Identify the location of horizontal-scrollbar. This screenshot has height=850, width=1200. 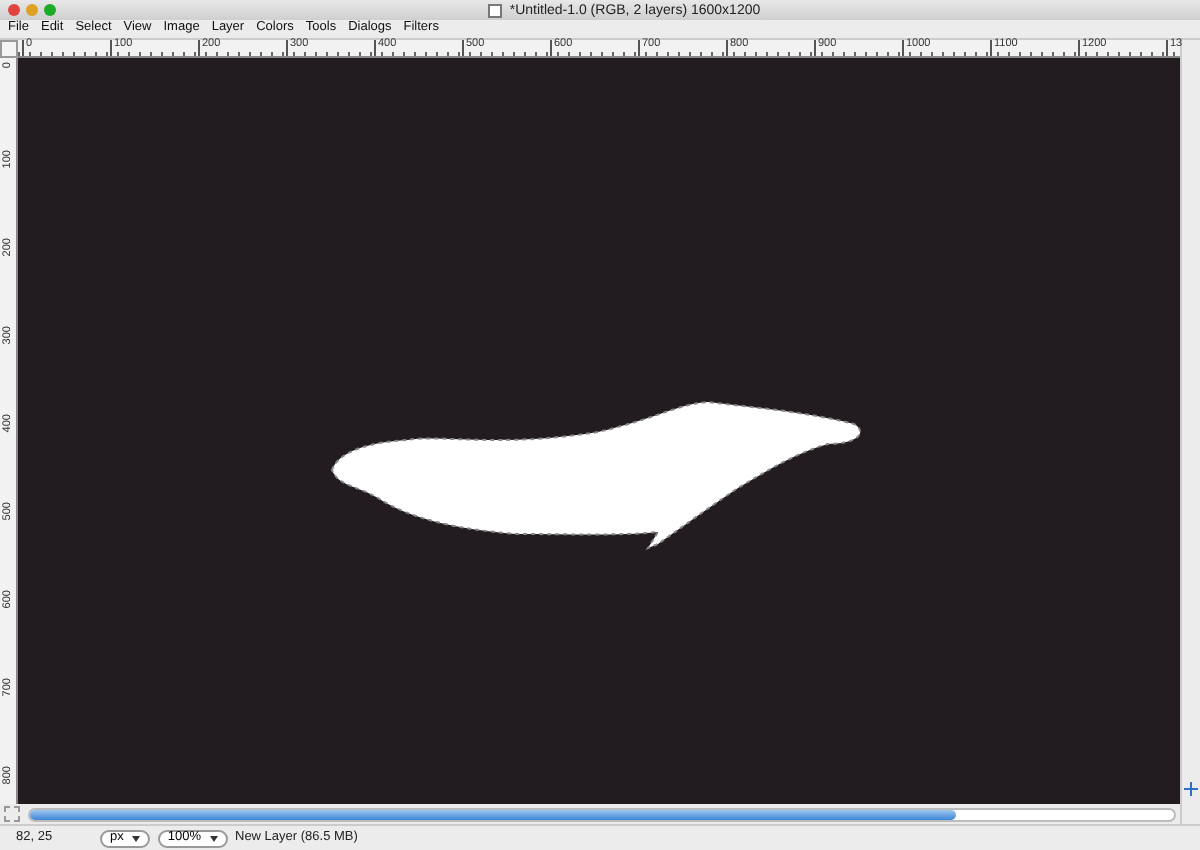
(602, 814).